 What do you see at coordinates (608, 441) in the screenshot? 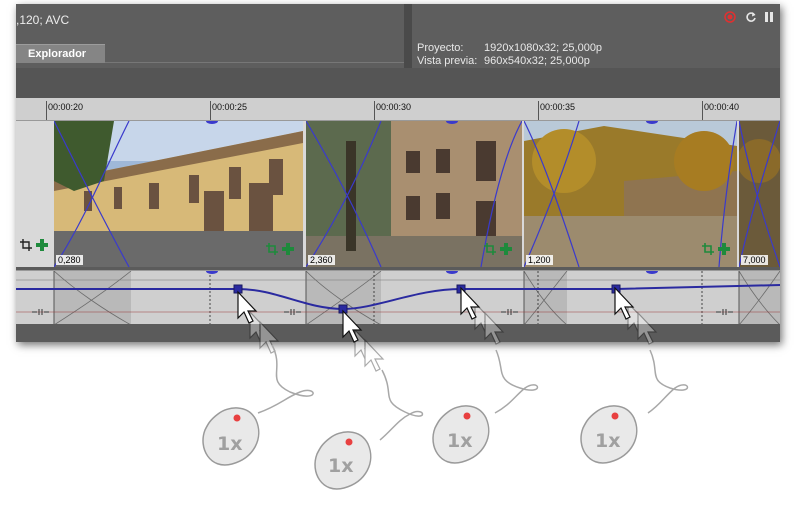
I see `click-count-label-4: 1x` at bounding box center [608, 441].